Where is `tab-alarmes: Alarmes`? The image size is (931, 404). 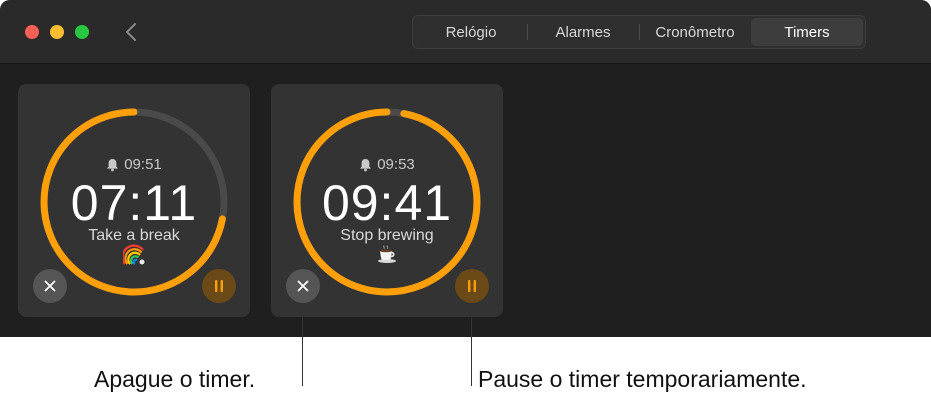
tab-alarmes: Alarmes is located at coordinates (583, 32).